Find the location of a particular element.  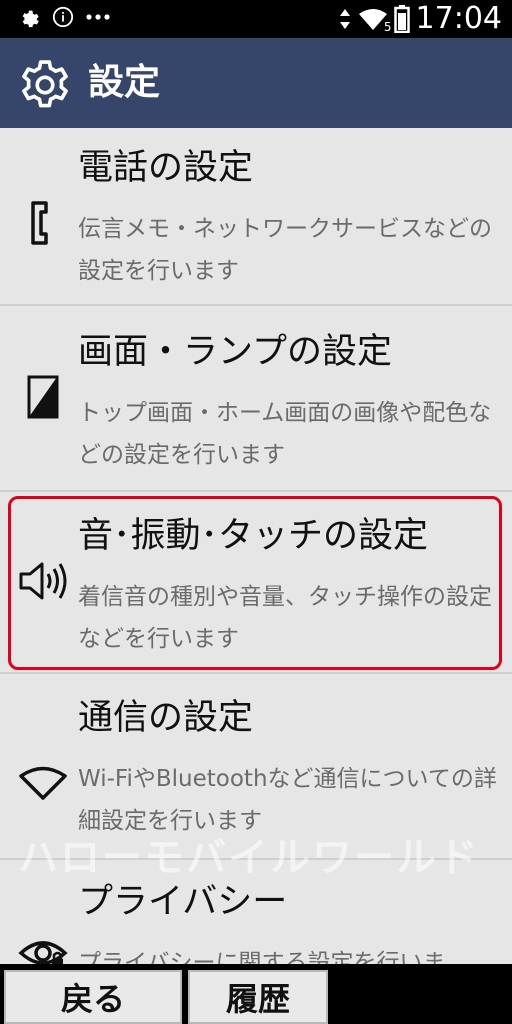

settings-gear-icon is located at coordinates (45, 85).